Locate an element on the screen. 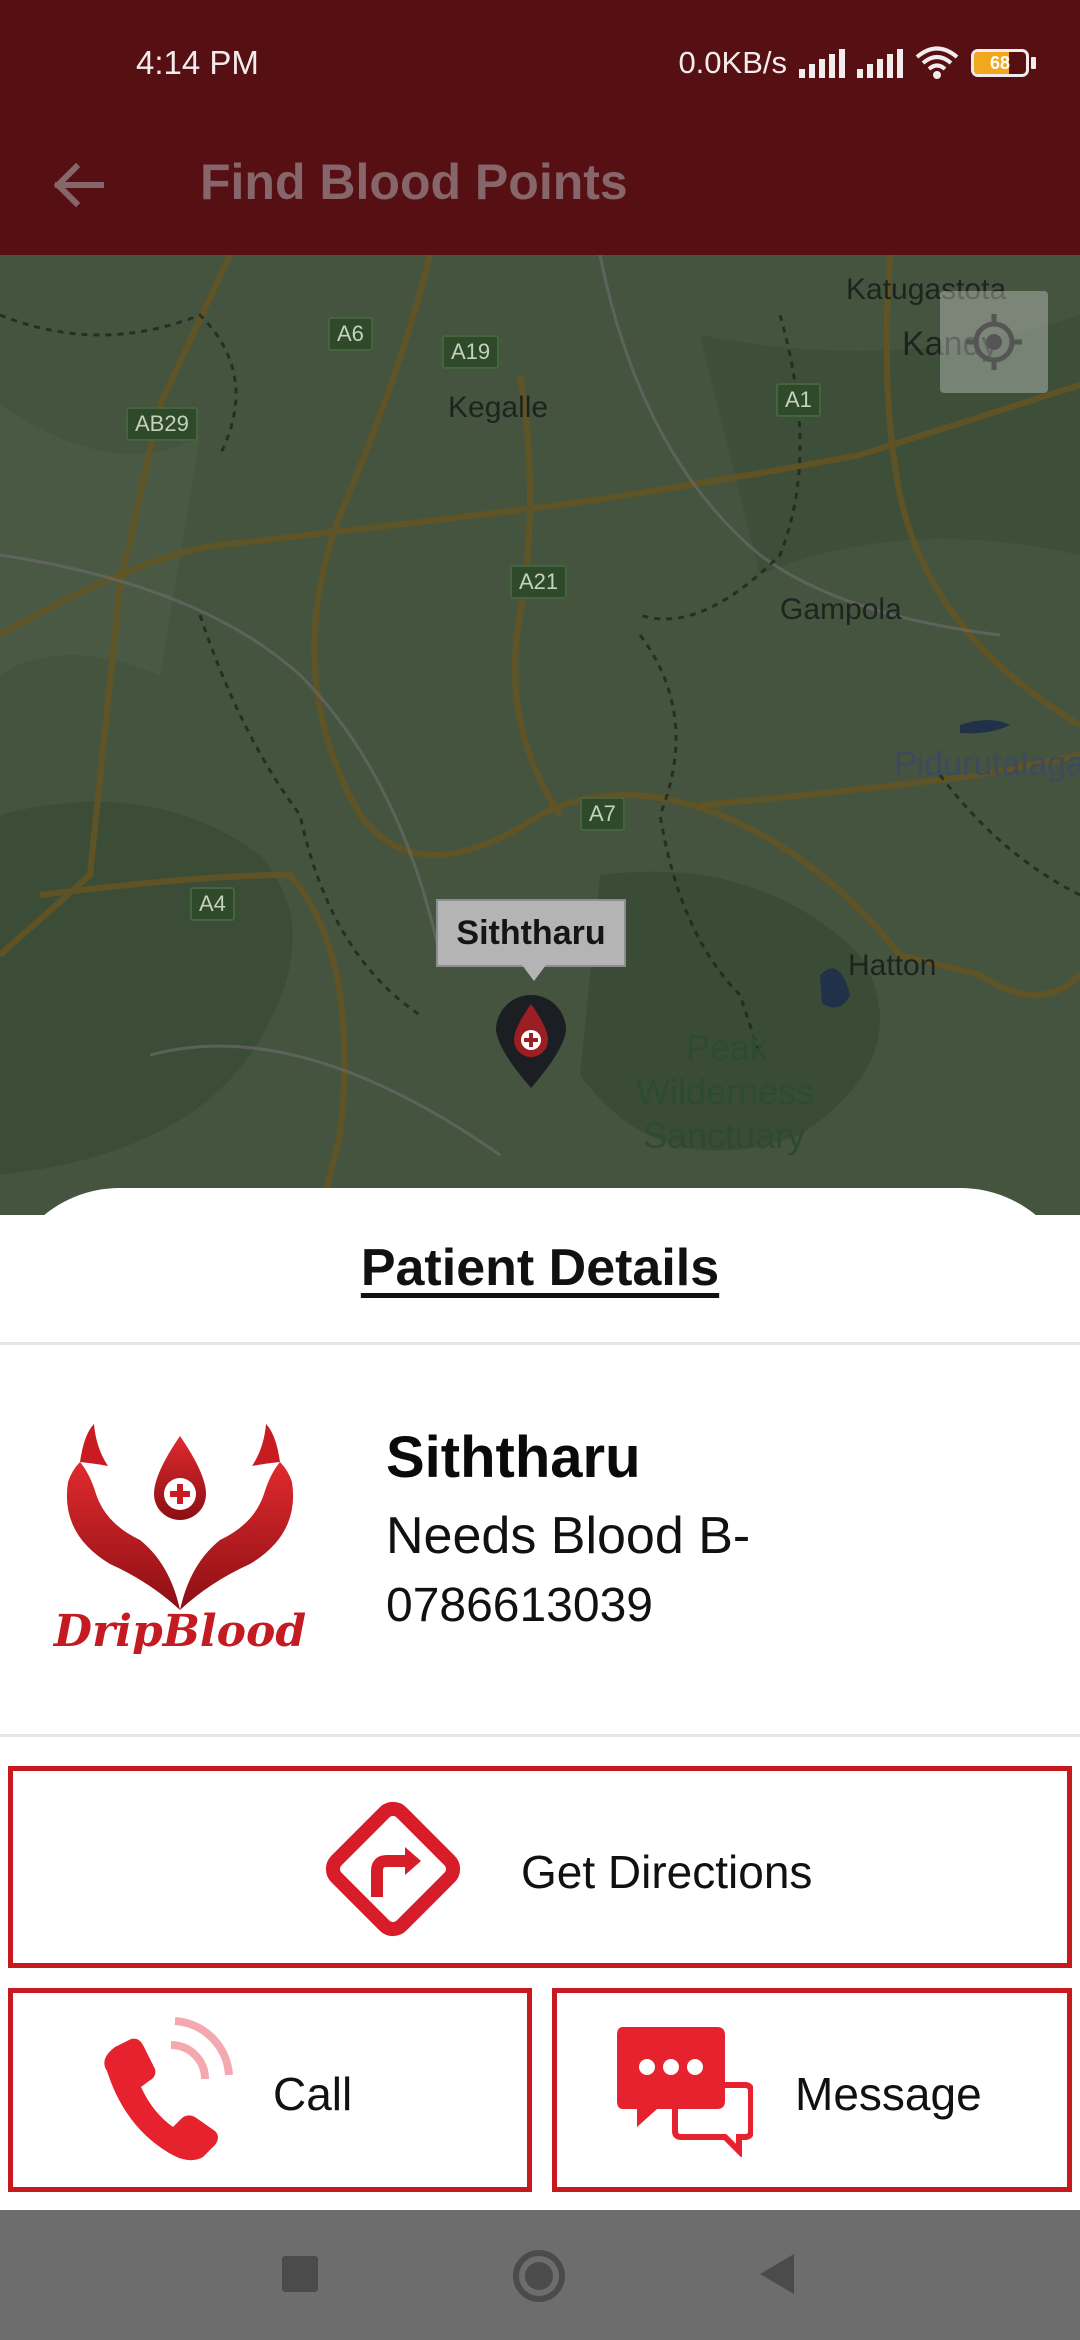 The image size is (1080, 2340). patient-name: Siththaru is located at coordinates (513, 1457).